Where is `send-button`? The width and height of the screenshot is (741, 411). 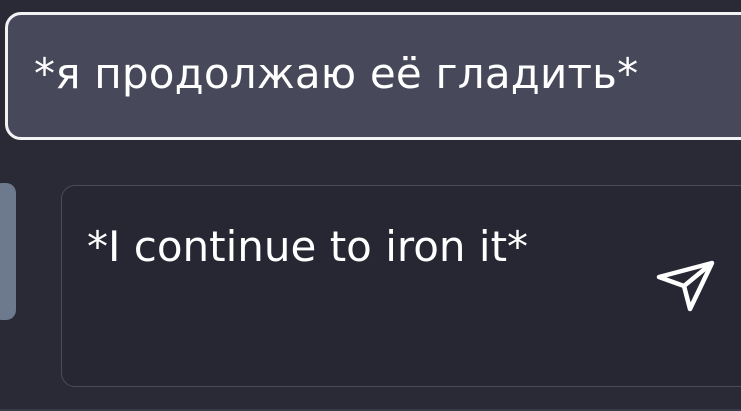 send-button is located at coordinates (686, 285).